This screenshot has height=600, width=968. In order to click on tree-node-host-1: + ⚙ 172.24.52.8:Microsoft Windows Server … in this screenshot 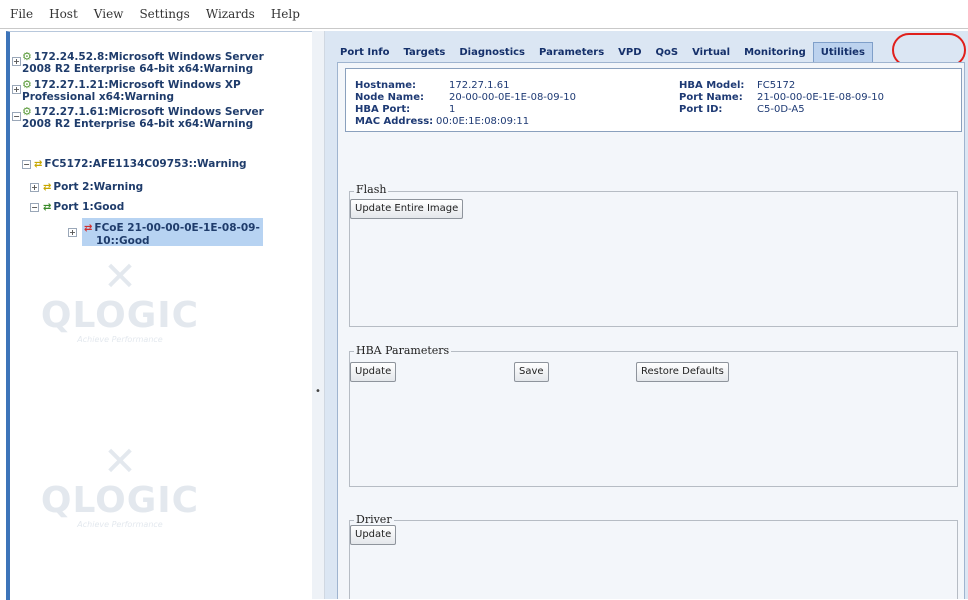, I will do `click(138, 63)`.